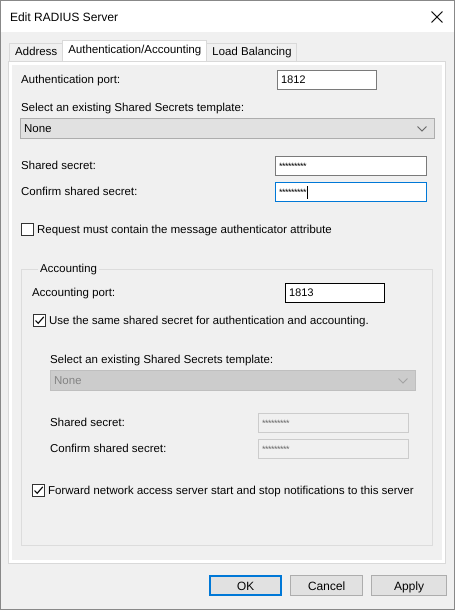 This screenshot has width=455, height=610. I want to click on field-label: Accounting port:, so click(74, 293).